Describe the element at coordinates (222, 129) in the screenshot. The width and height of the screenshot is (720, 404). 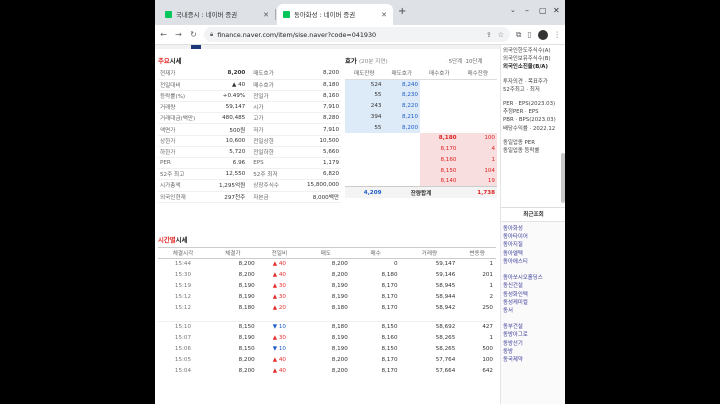
I see `quote-value: 500원` at that location.